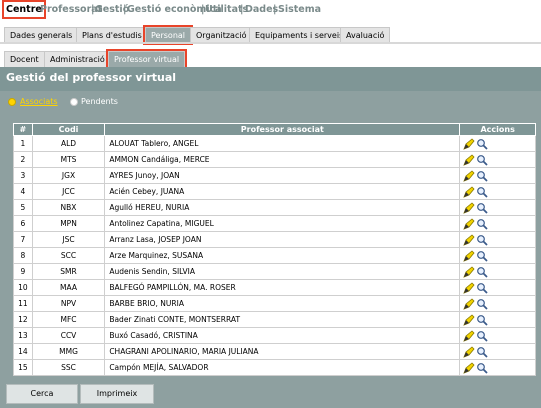 Image resolution: width=541 pixels, height=408 pixels. Describe the element at coordinates (282, 239) in the screenshot. I see `row-professor-name: Arranz Lasa, JOSEP JOAN` at that location.